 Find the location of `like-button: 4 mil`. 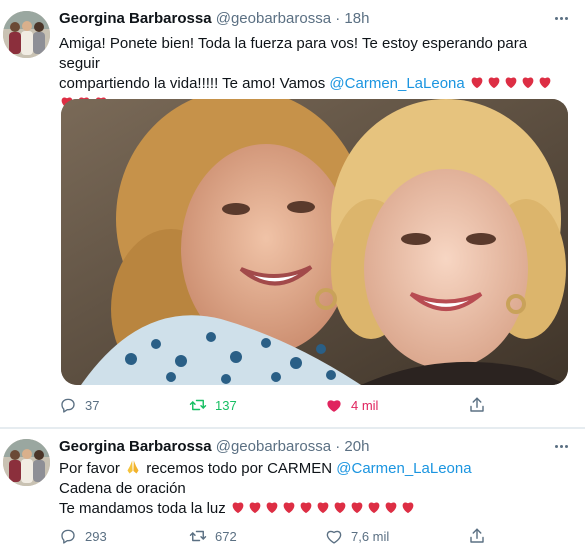

like-button: 4 mil is located at coordinates (351, 405).